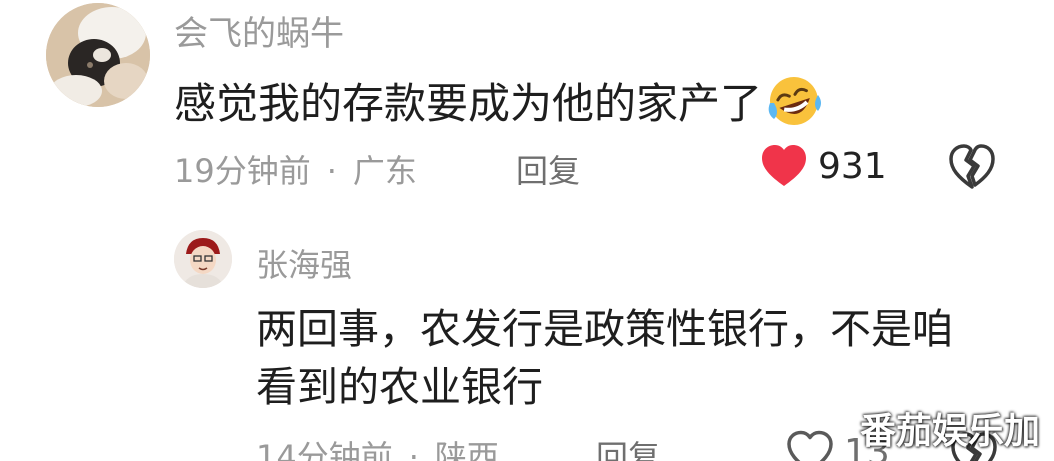 Image resolution: width=1054 pixels, height=461 pixels. What do you see at coordinates (466, 449) in the screenshot?
I see `reply-location: 陕西` at bounding box center [466, 449].